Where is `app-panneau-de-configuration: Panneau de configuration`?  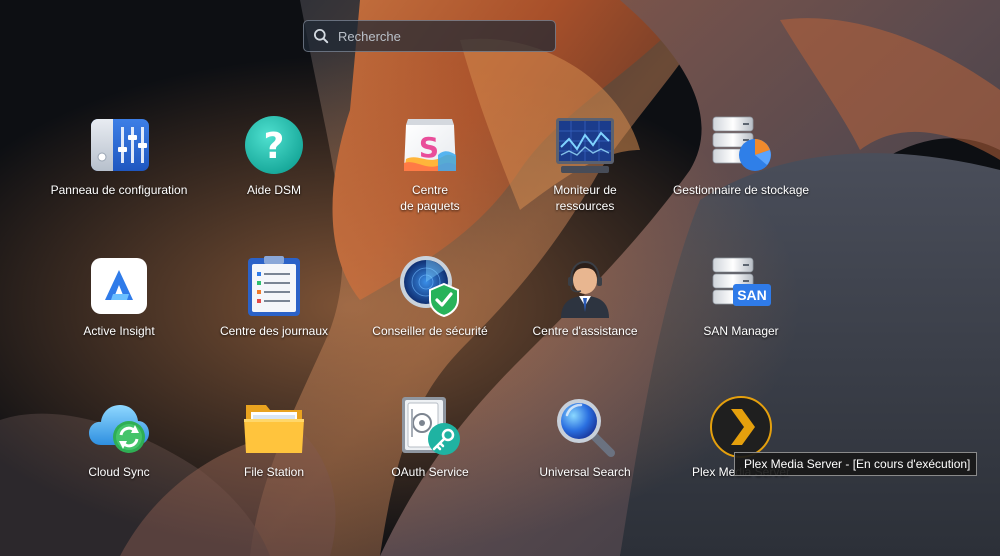 app-panneau-de-configuration: Panneau de configuration is located at coordinates (119, 173).